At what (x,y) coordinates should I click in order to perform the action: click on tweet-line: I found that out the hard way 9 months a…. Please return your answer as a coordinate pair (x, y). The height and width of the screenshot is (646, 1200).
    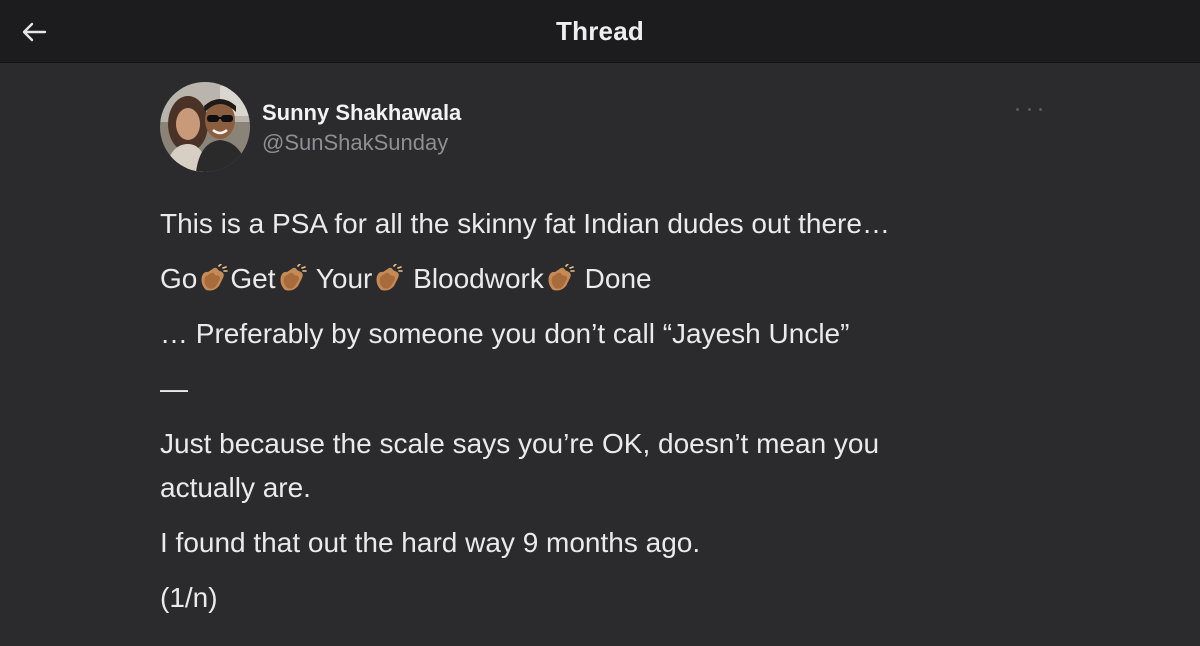
    Looking at the image, I should click on (430, 542).